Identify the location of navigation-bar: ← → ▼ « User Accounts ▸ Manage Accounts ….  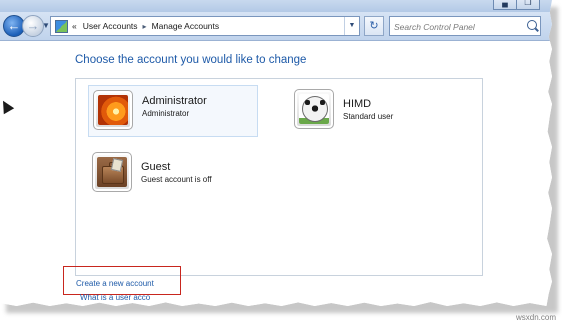
(276, 26).